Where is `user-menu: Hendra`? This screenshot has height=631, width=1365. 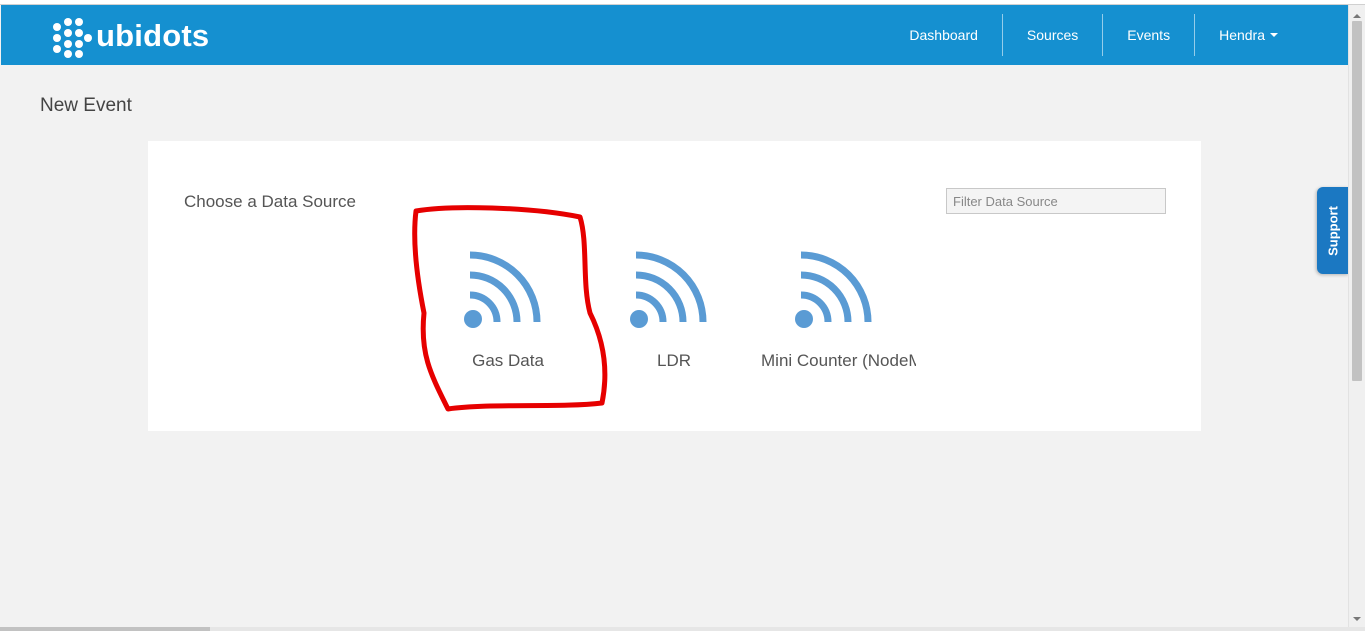
user-menu: Hendra is located at coordinates (1248, 35).